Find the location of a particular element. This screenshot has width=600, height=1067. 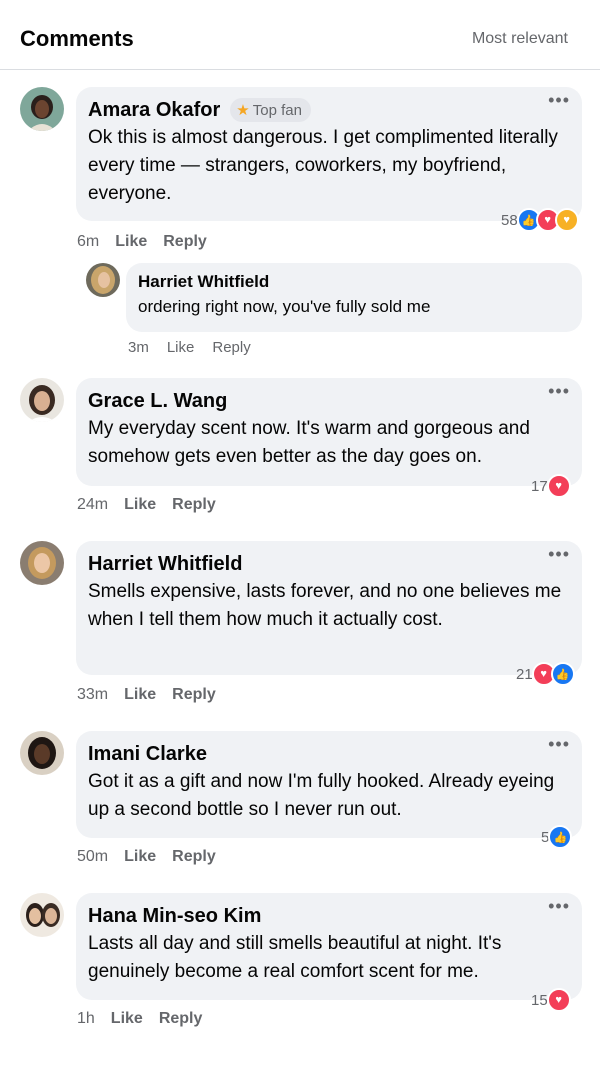

comment-time: 1h is located at coordinates (86, 1019).